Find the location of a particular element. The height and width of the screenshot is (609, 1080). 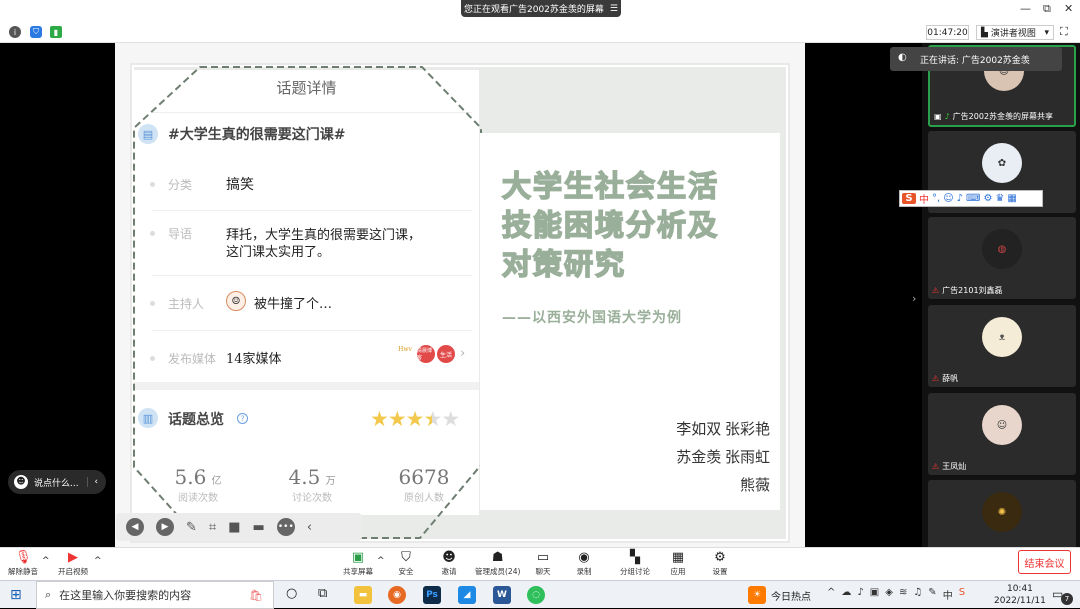

minimize-button: — is located at coordinates (1025, 8).